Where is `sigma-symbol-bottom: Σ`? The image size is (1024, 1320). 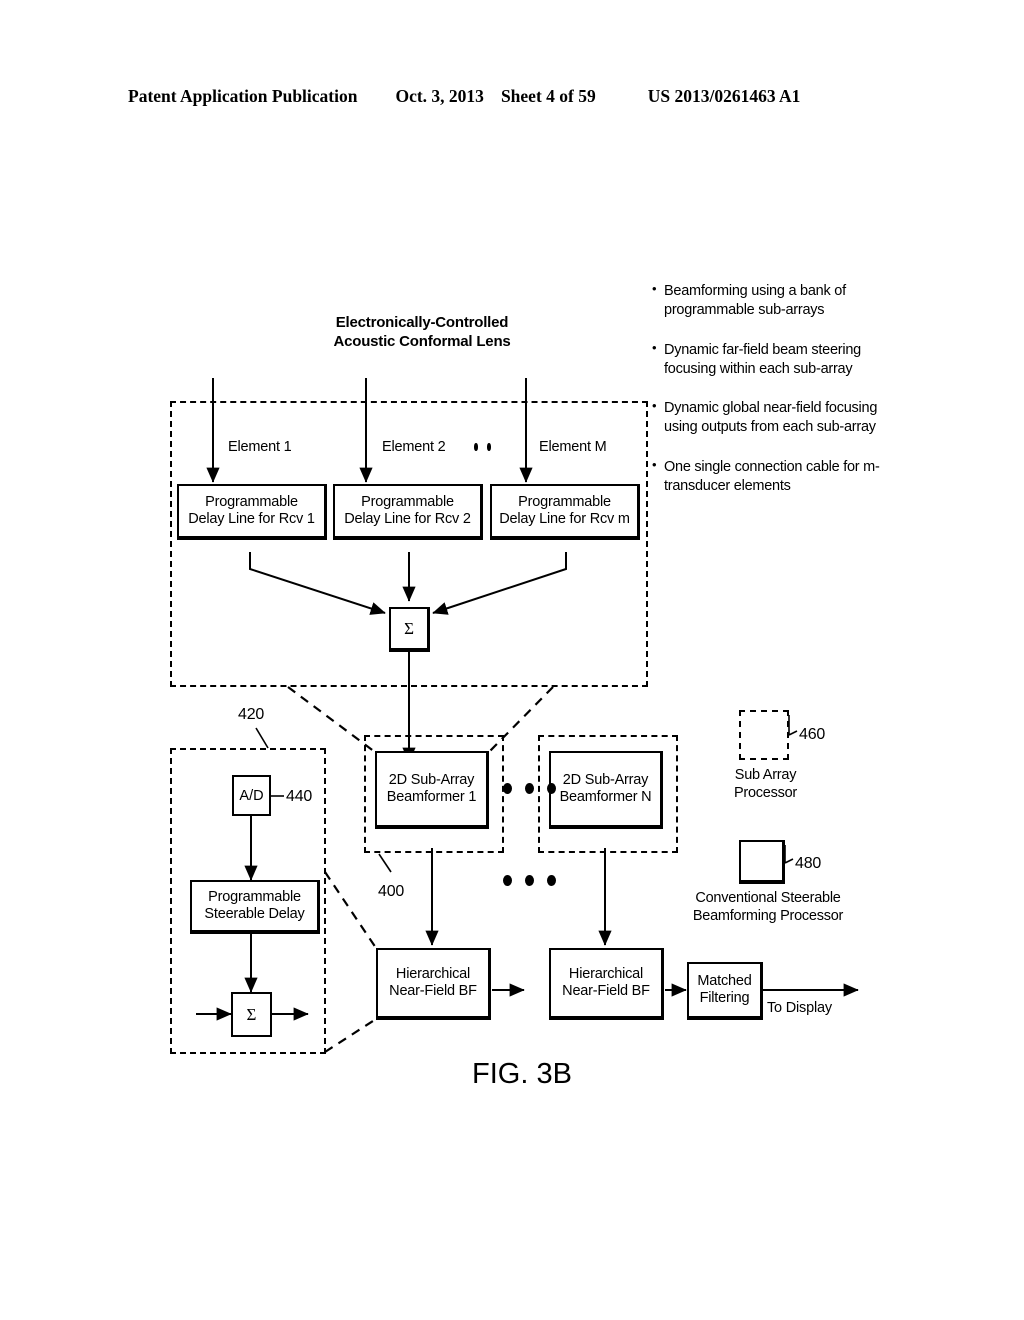
sigma-symbol-bottom: Σ is located at coordinates (251, 1014).